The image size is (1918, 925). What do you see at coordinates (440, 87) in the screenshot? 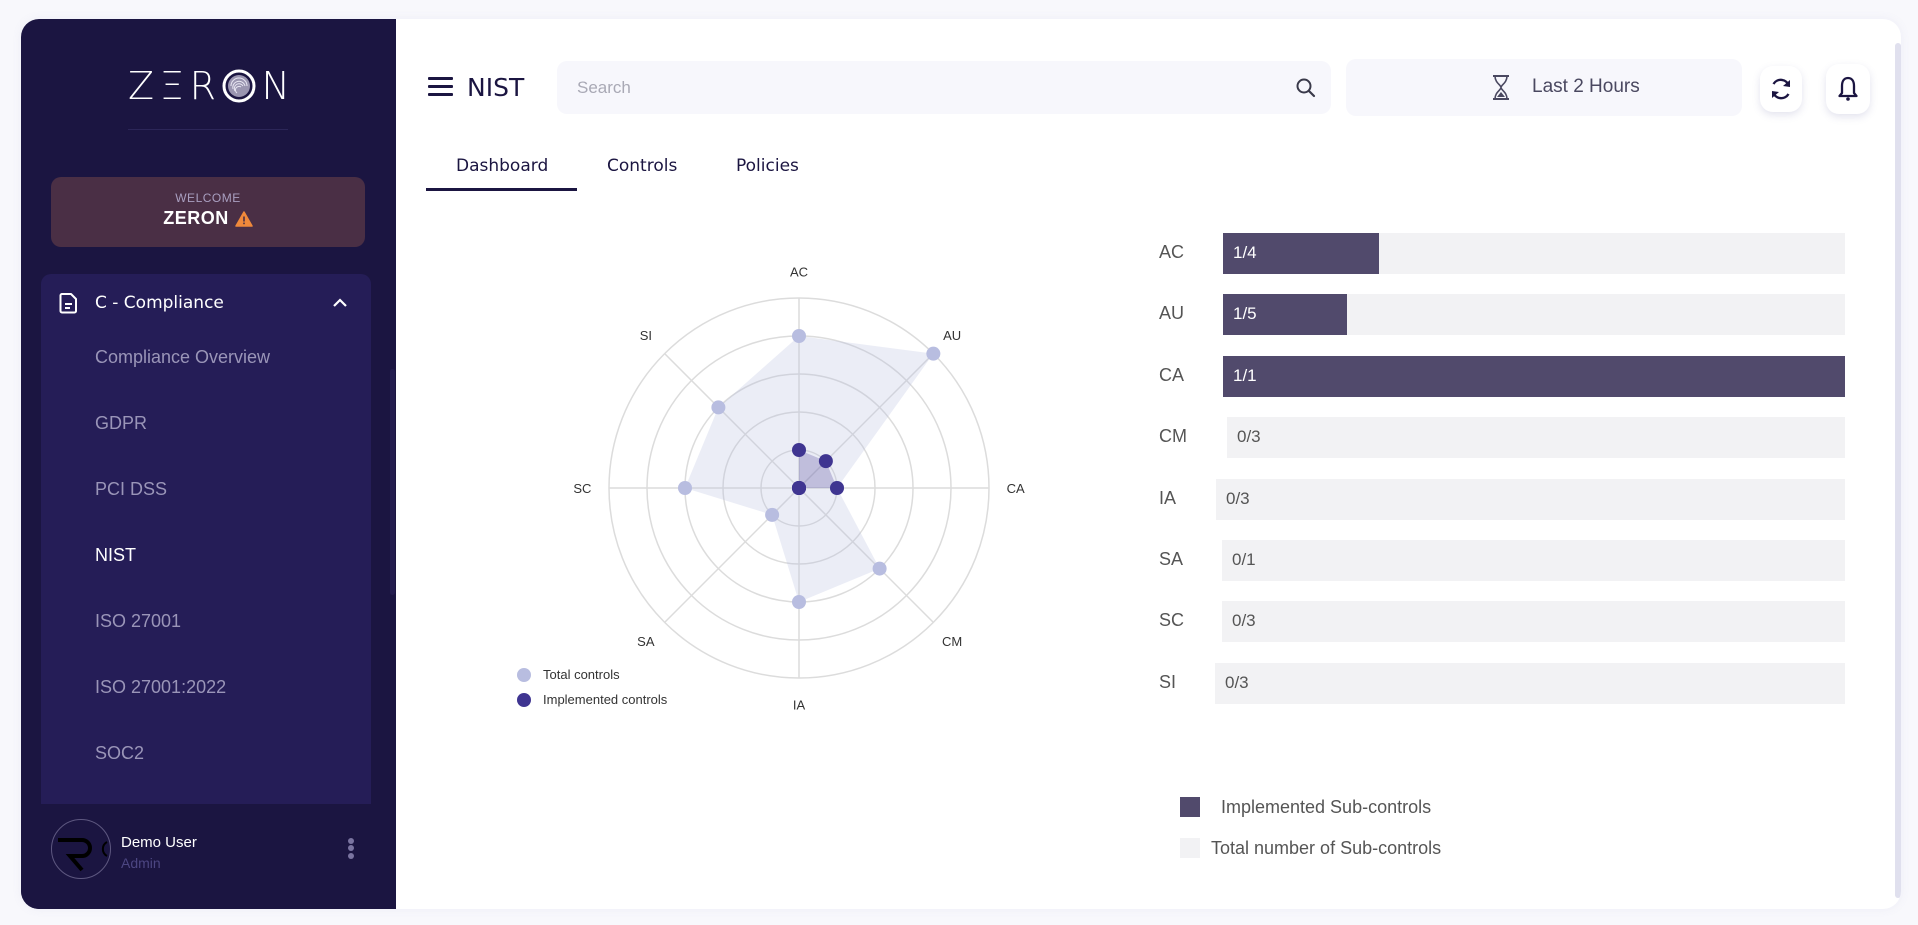
I see `hamburger-menu-icon` at bounding box center [440, 87].